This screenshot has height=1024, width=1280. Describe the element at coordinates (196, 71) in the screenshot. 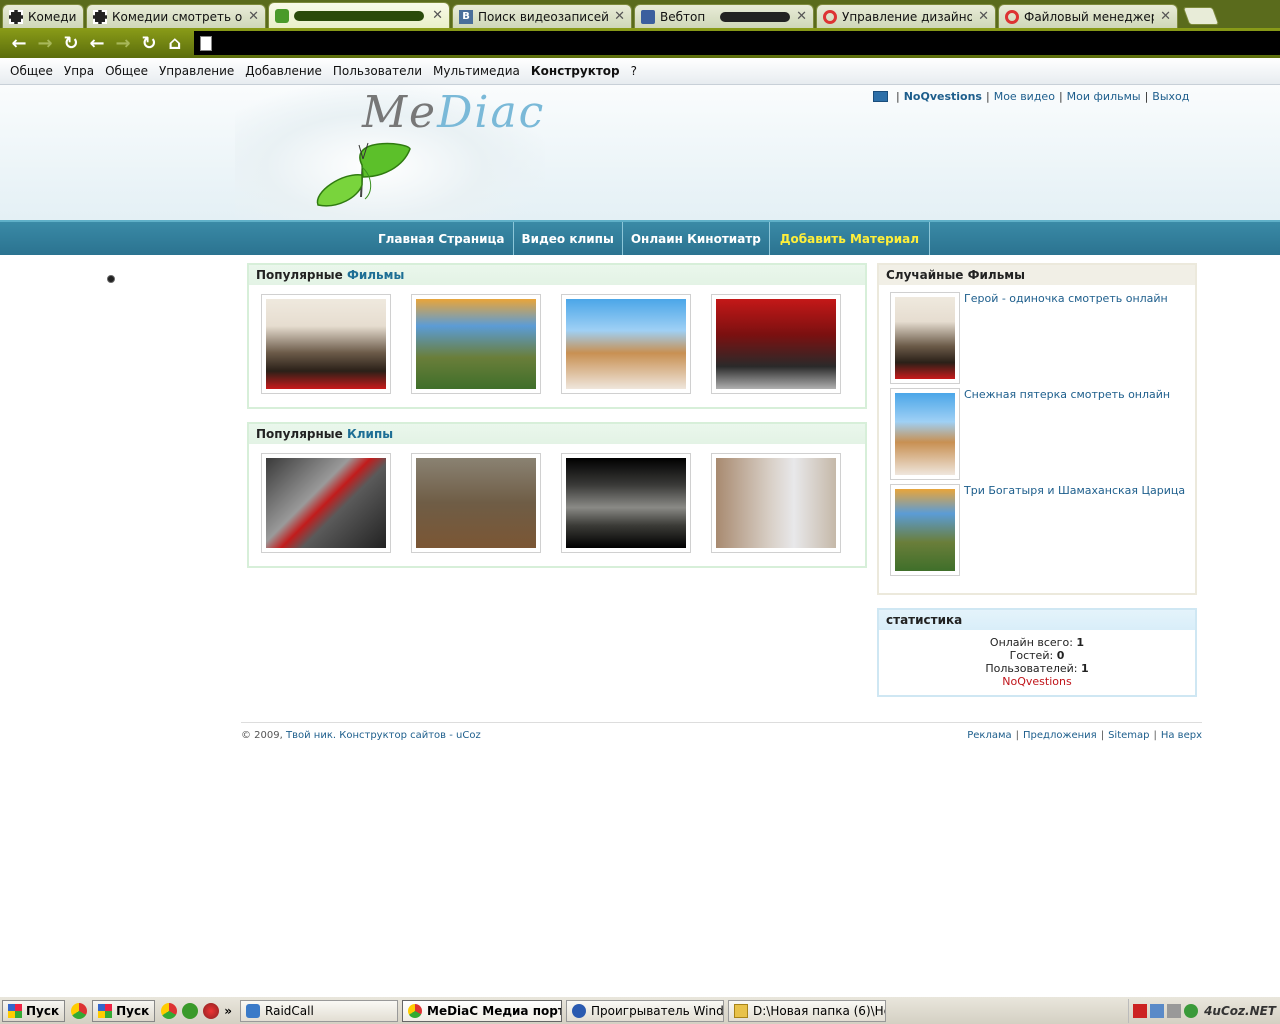

I see `admin-menu-item: Управление` at that location.